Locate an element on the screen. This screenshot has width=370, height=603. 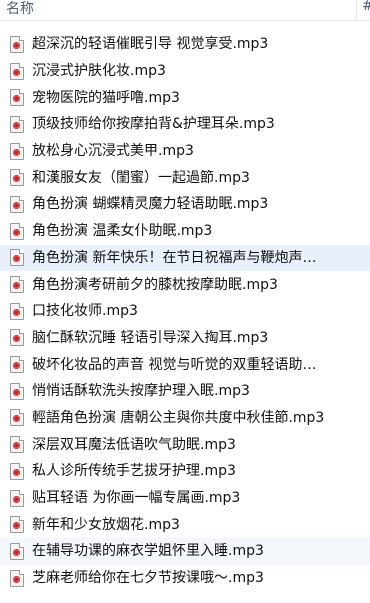
file-name: 放松身心沉浸式美甲.mp3 is located at coordinates (113, 151).